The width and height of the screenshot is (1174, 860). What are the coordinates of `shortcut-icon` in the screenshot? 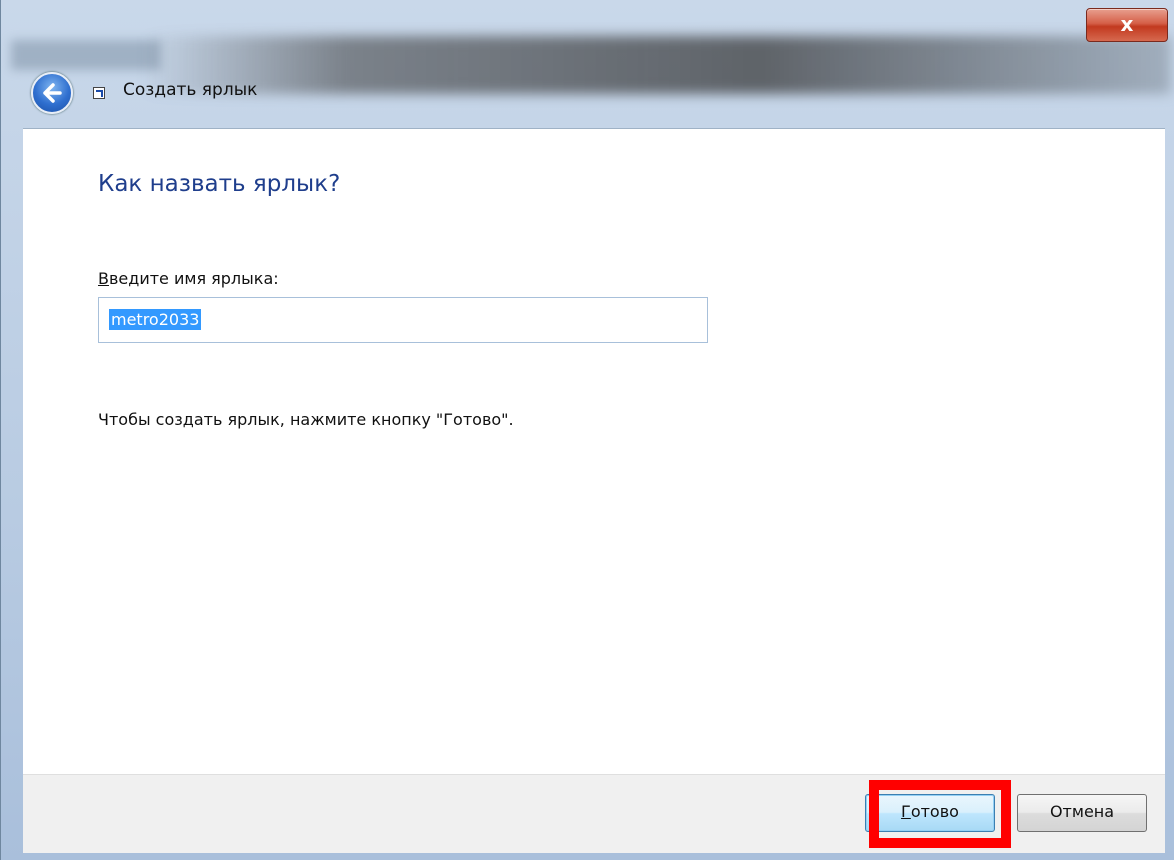 It's located at (99, 93).